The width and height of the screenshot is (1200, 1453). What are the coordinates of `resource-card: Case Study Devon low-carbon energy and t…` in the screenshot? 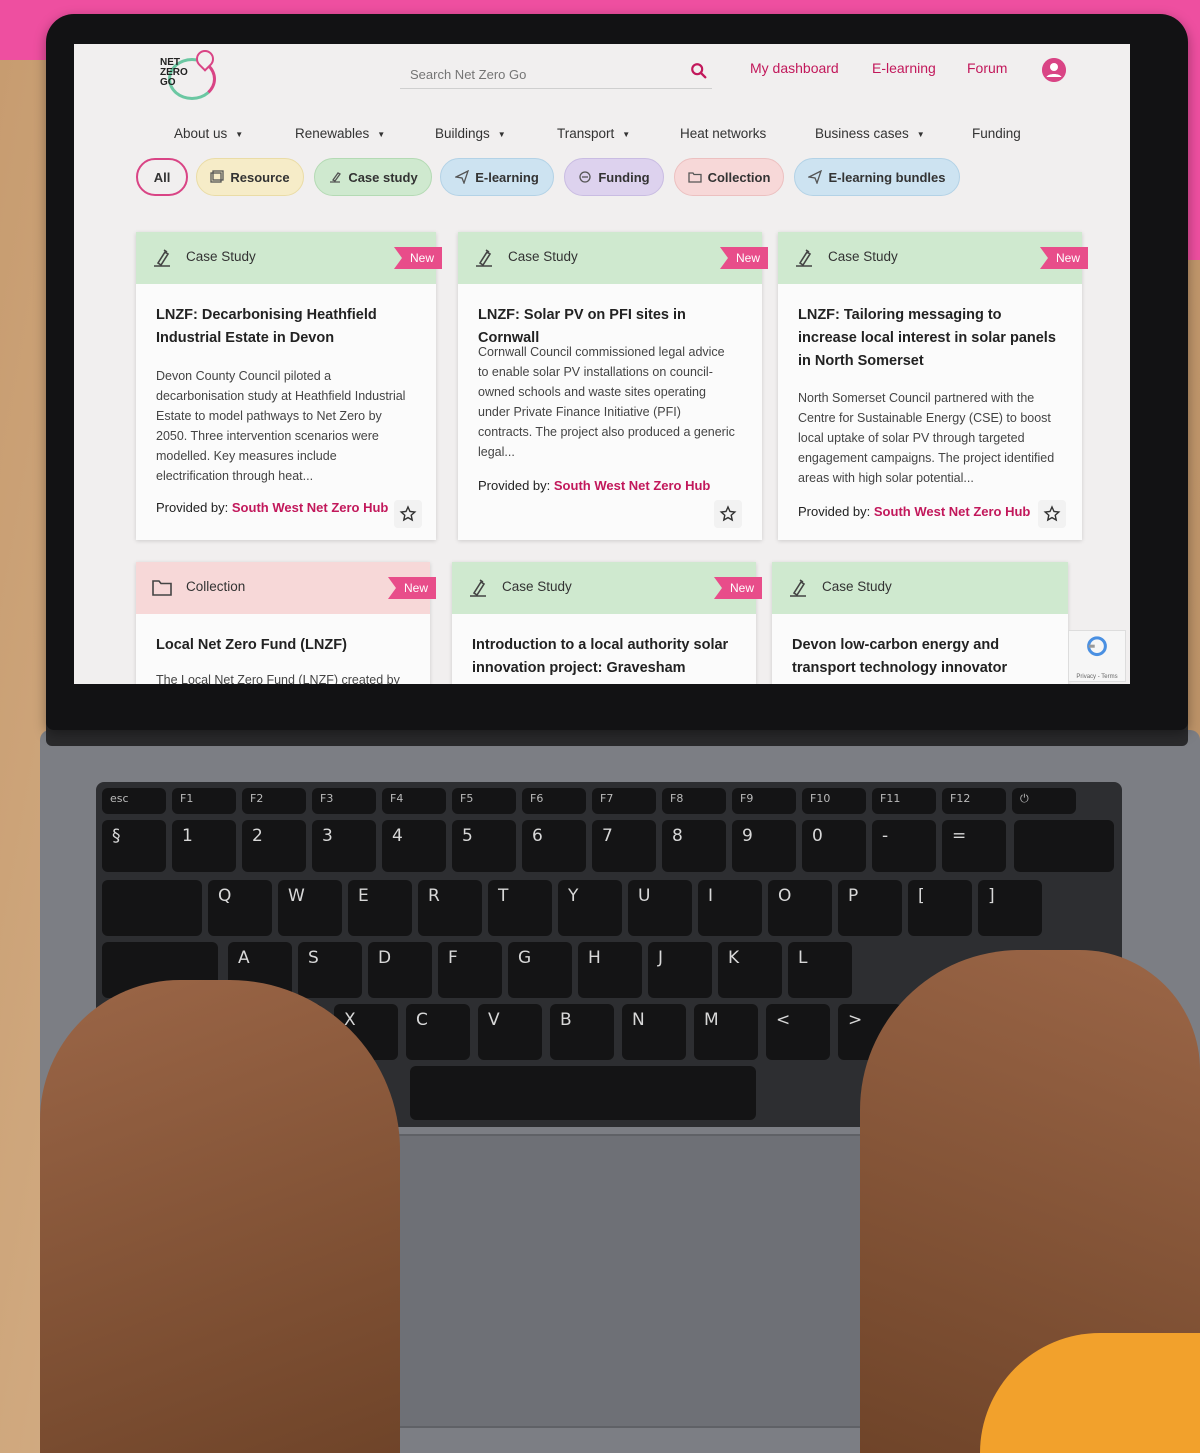 It's located at (920, 623).